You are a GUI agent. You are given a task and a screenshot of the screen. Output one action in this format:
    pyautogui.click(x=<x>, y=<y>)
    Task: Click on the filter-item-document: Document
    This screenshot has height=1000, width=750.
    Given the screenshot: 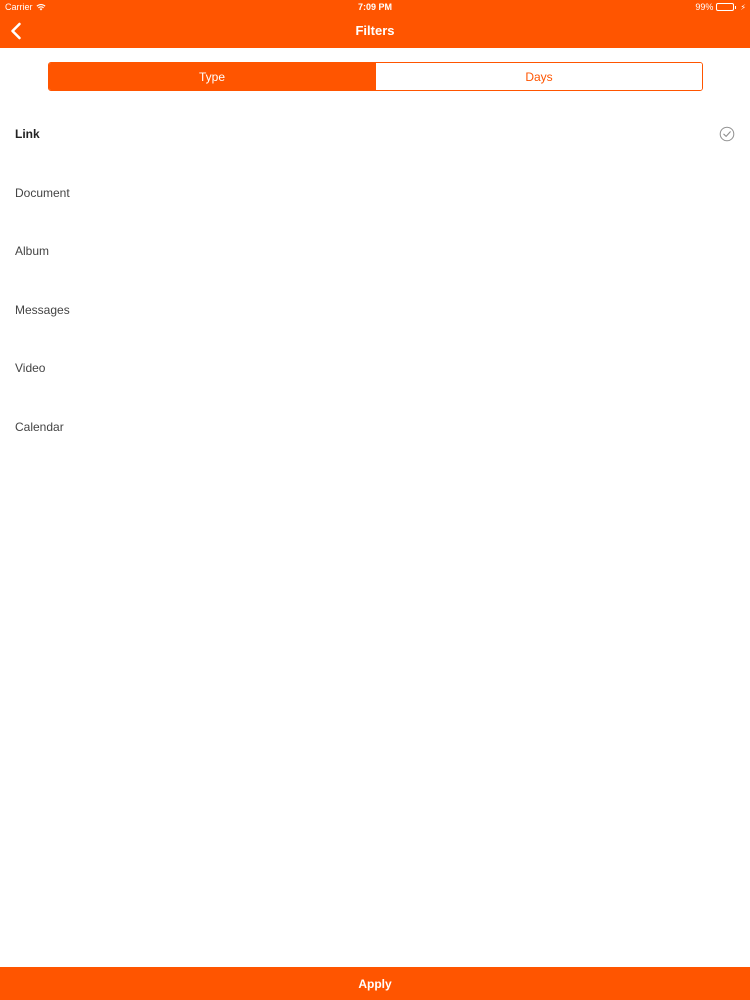 What is the action you would take?
    pyautogui.click(x=375, y=193)
    